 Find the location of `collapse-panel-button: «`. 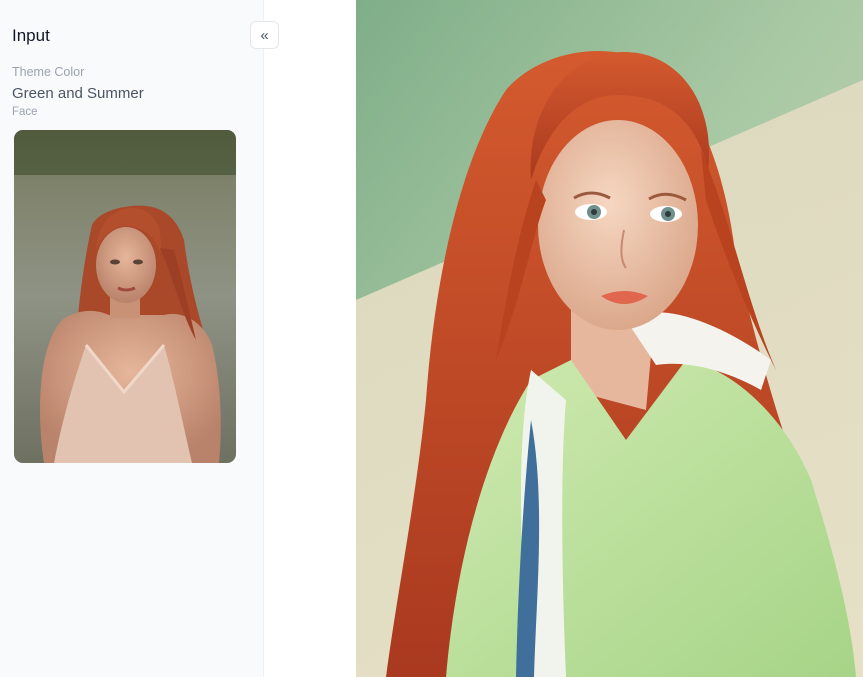

collapse-panel-button: « is located at coordinates (264, 35).